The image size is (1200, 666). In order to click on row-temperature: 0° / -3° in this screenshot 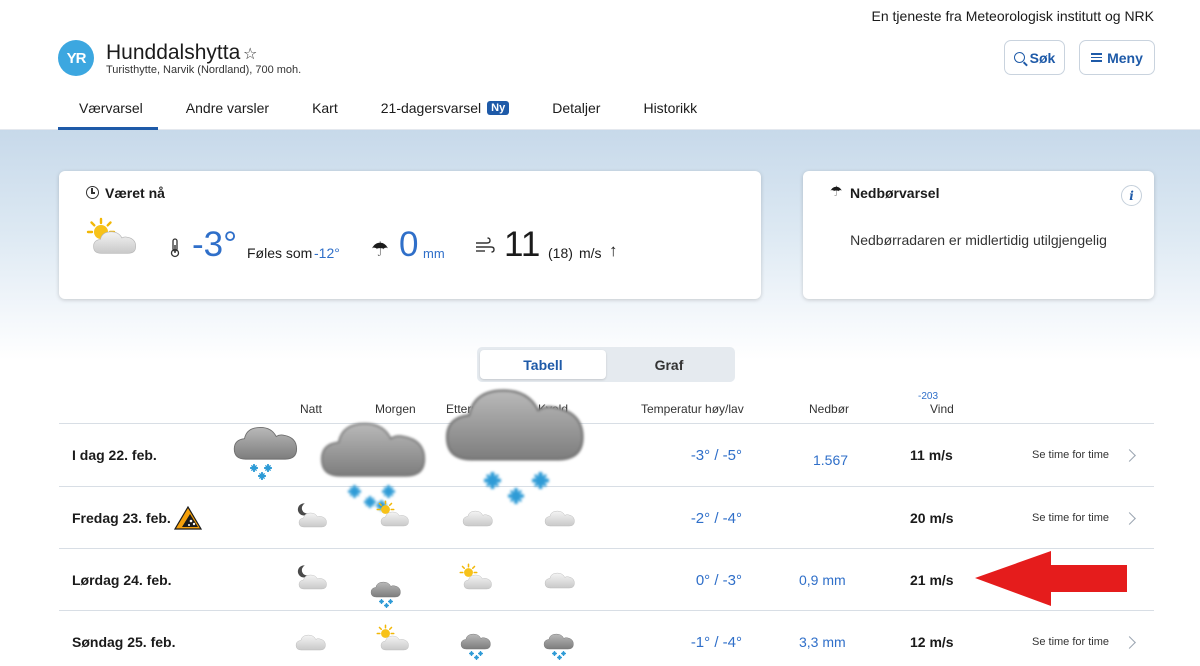, I will do `click(718, 580)`.